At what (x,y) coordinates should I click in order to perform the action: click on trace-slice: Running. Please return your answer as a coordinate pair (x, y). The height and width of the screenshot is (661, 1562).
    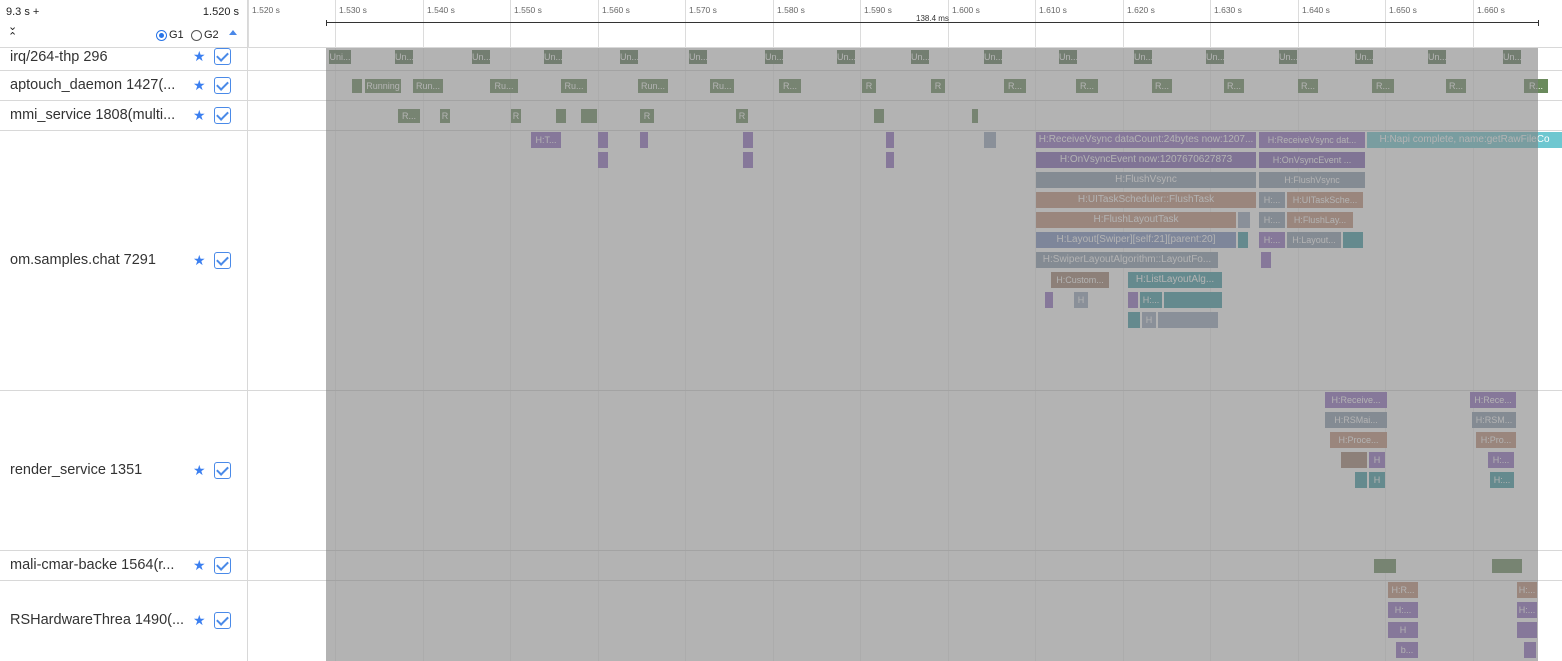
    Looking at the image, I should click on (383, 86).